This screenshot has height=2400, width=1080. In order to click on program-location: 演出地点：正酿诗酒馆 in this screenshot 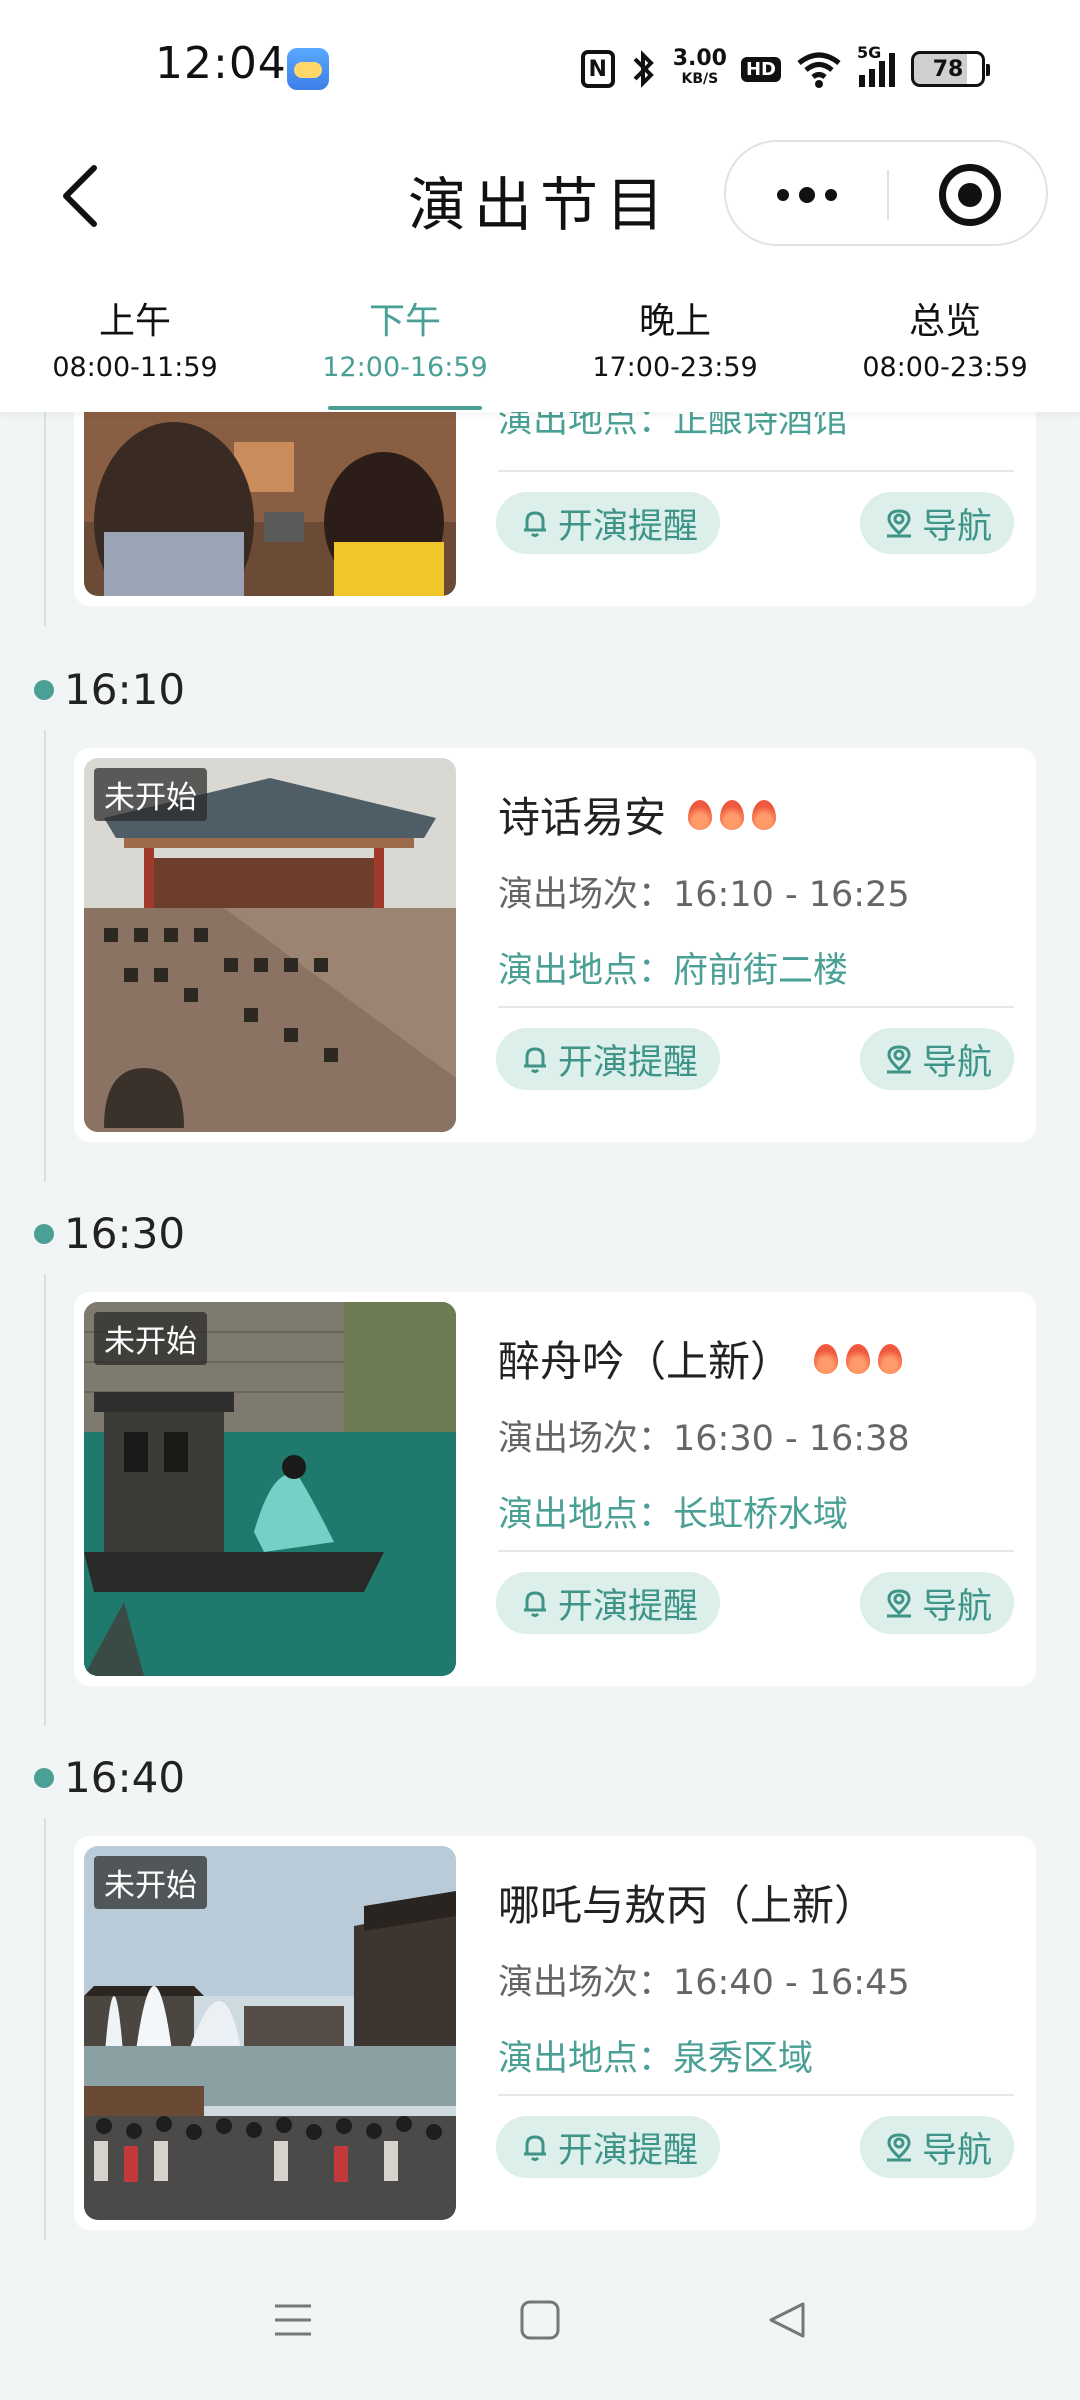, I will do `click(673, 427)`.